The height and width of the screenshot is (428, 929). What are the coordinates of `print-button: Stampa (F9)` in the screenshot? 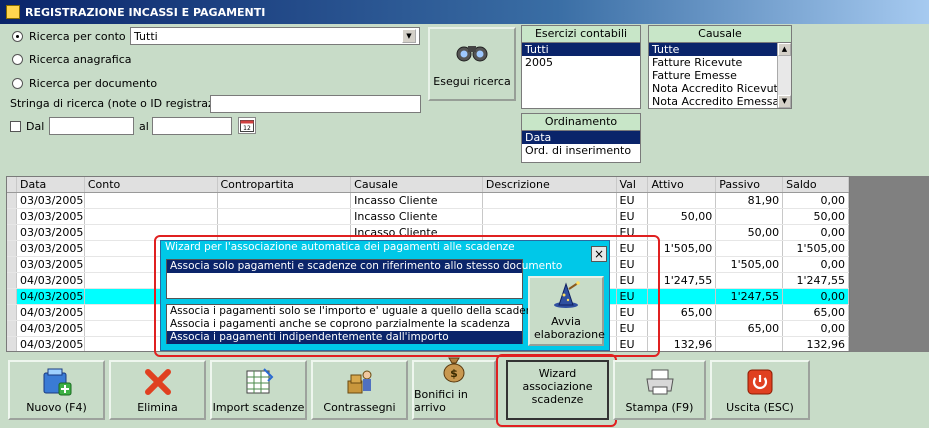 It's located at (659, 390).